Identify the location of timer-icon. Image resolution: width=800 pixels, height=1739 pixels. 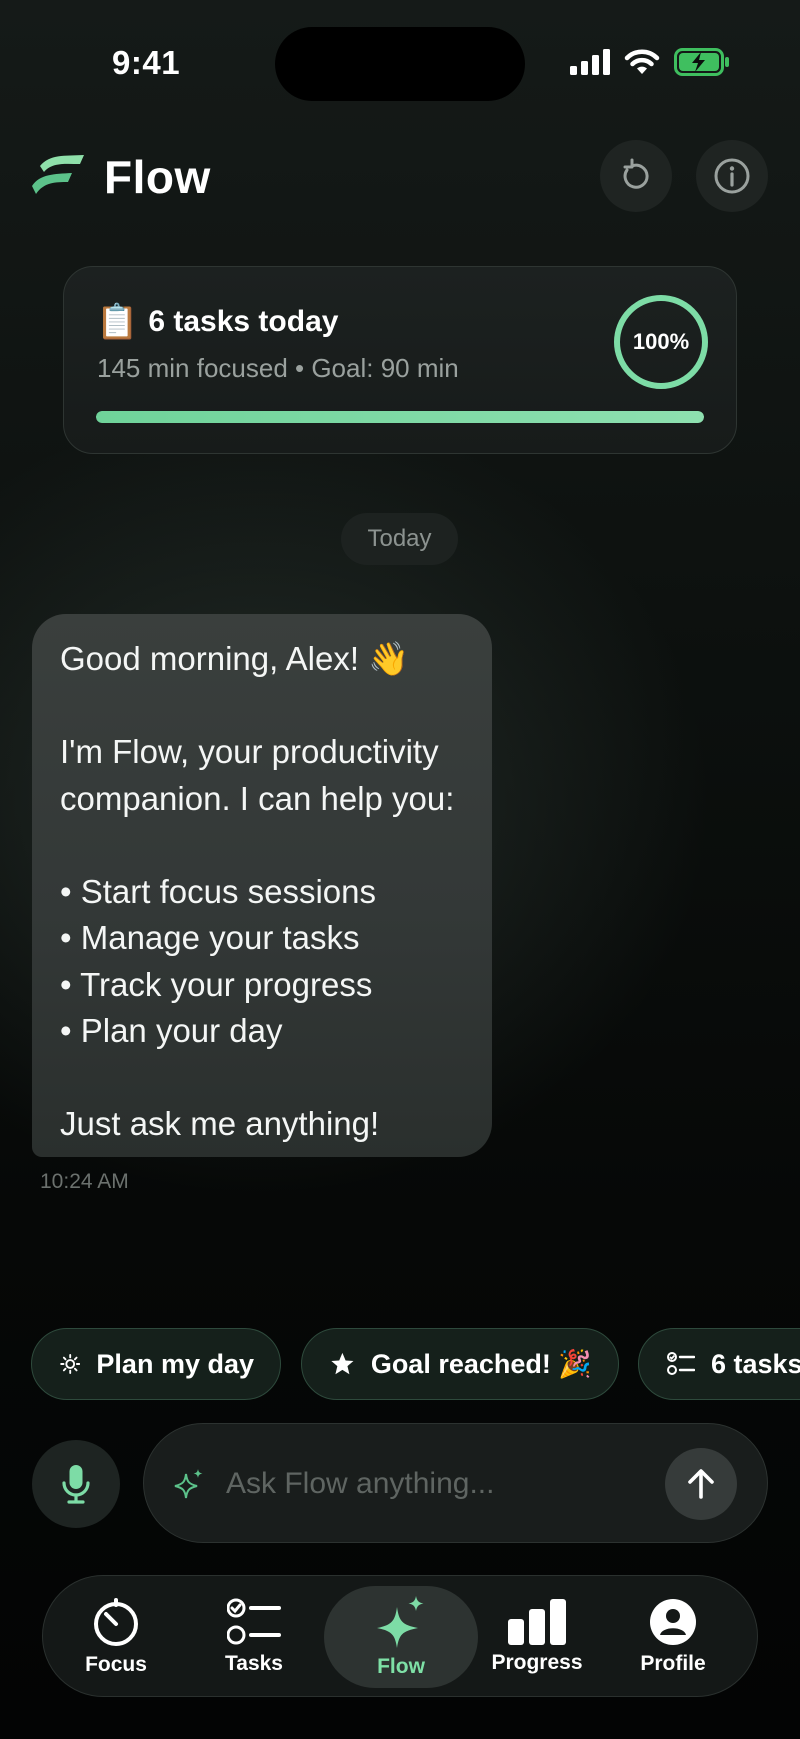
(116, 1622).